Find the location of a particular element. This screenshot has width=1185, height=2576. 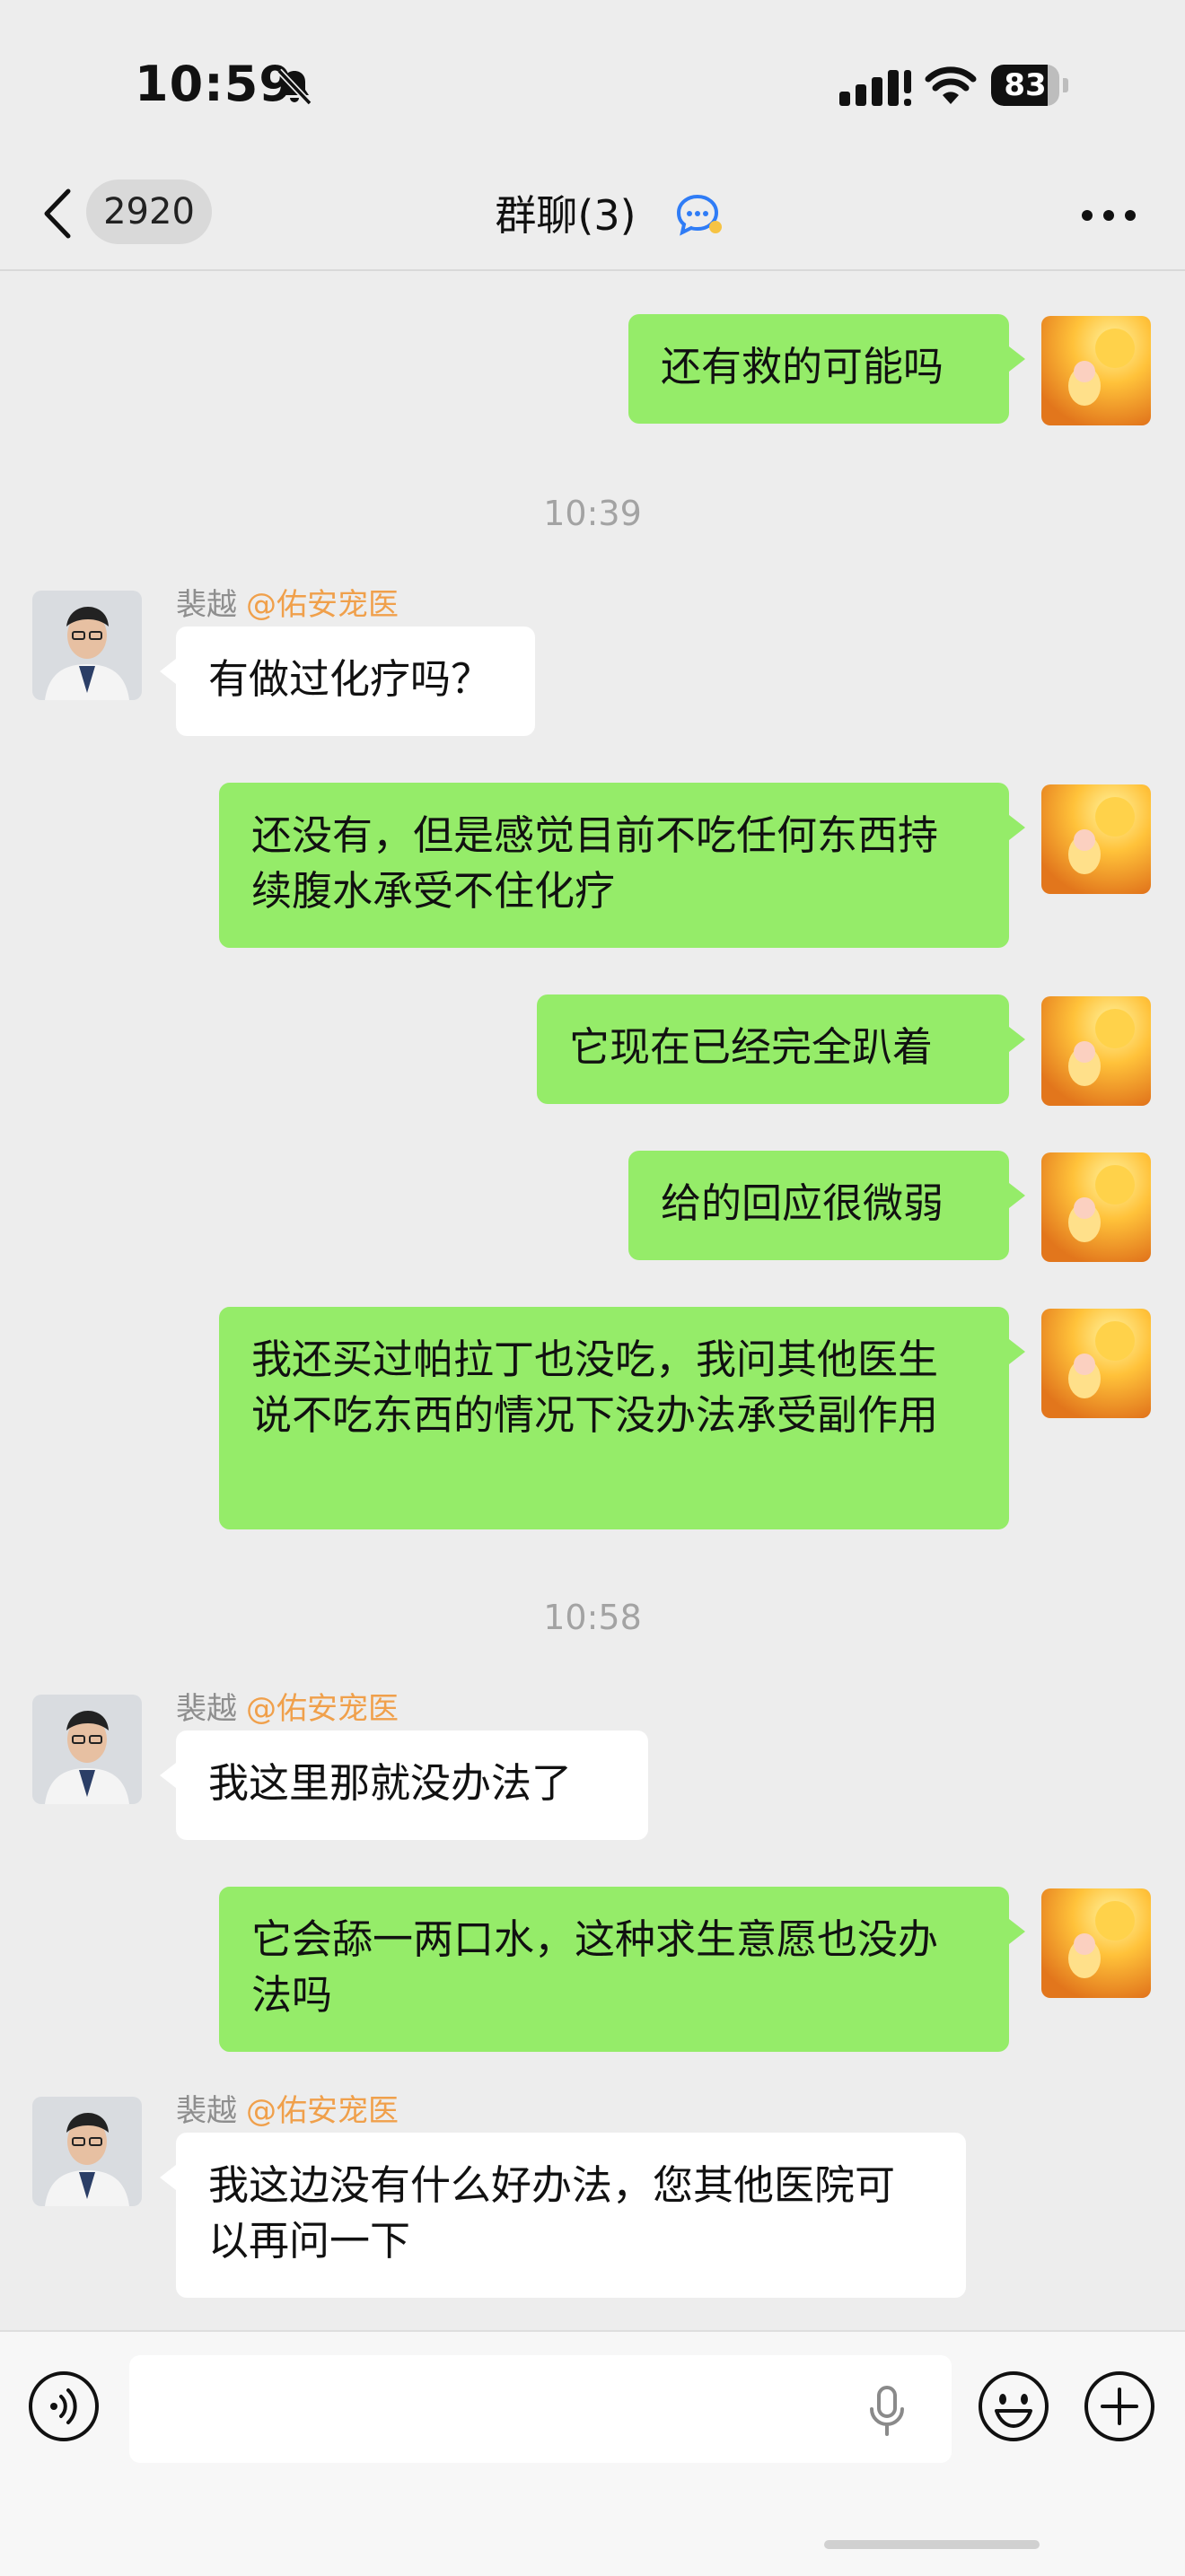

message-bubble-sent: 还没有，但是感觉目前不吃任何东西持续腹水承受不住化疗 is located at coordinates (622, 865).